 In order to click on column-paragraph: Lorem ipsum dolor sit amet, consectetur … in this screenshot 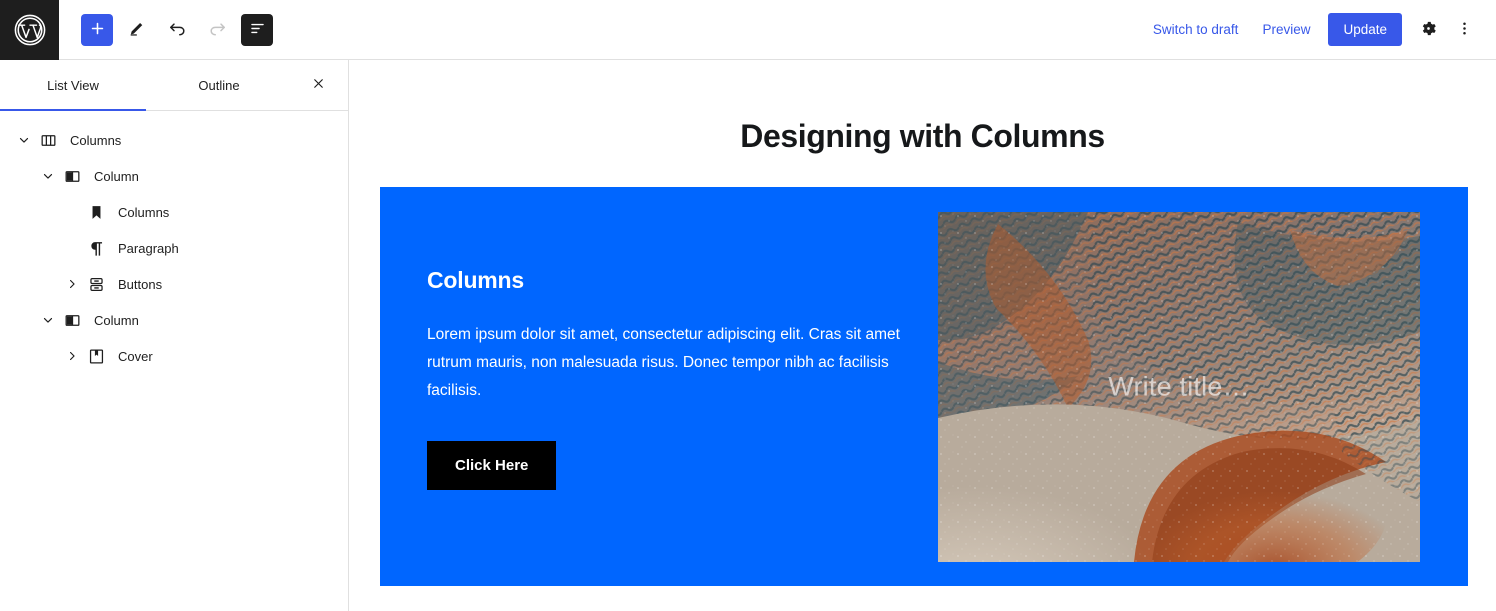, I will do `click(669, 363)`.